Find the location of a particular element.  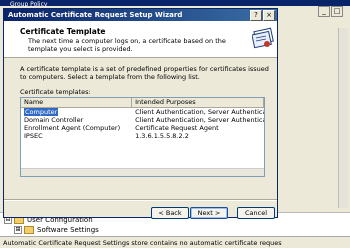

cancel-button: Cancel is located at coordinates (256, 213).